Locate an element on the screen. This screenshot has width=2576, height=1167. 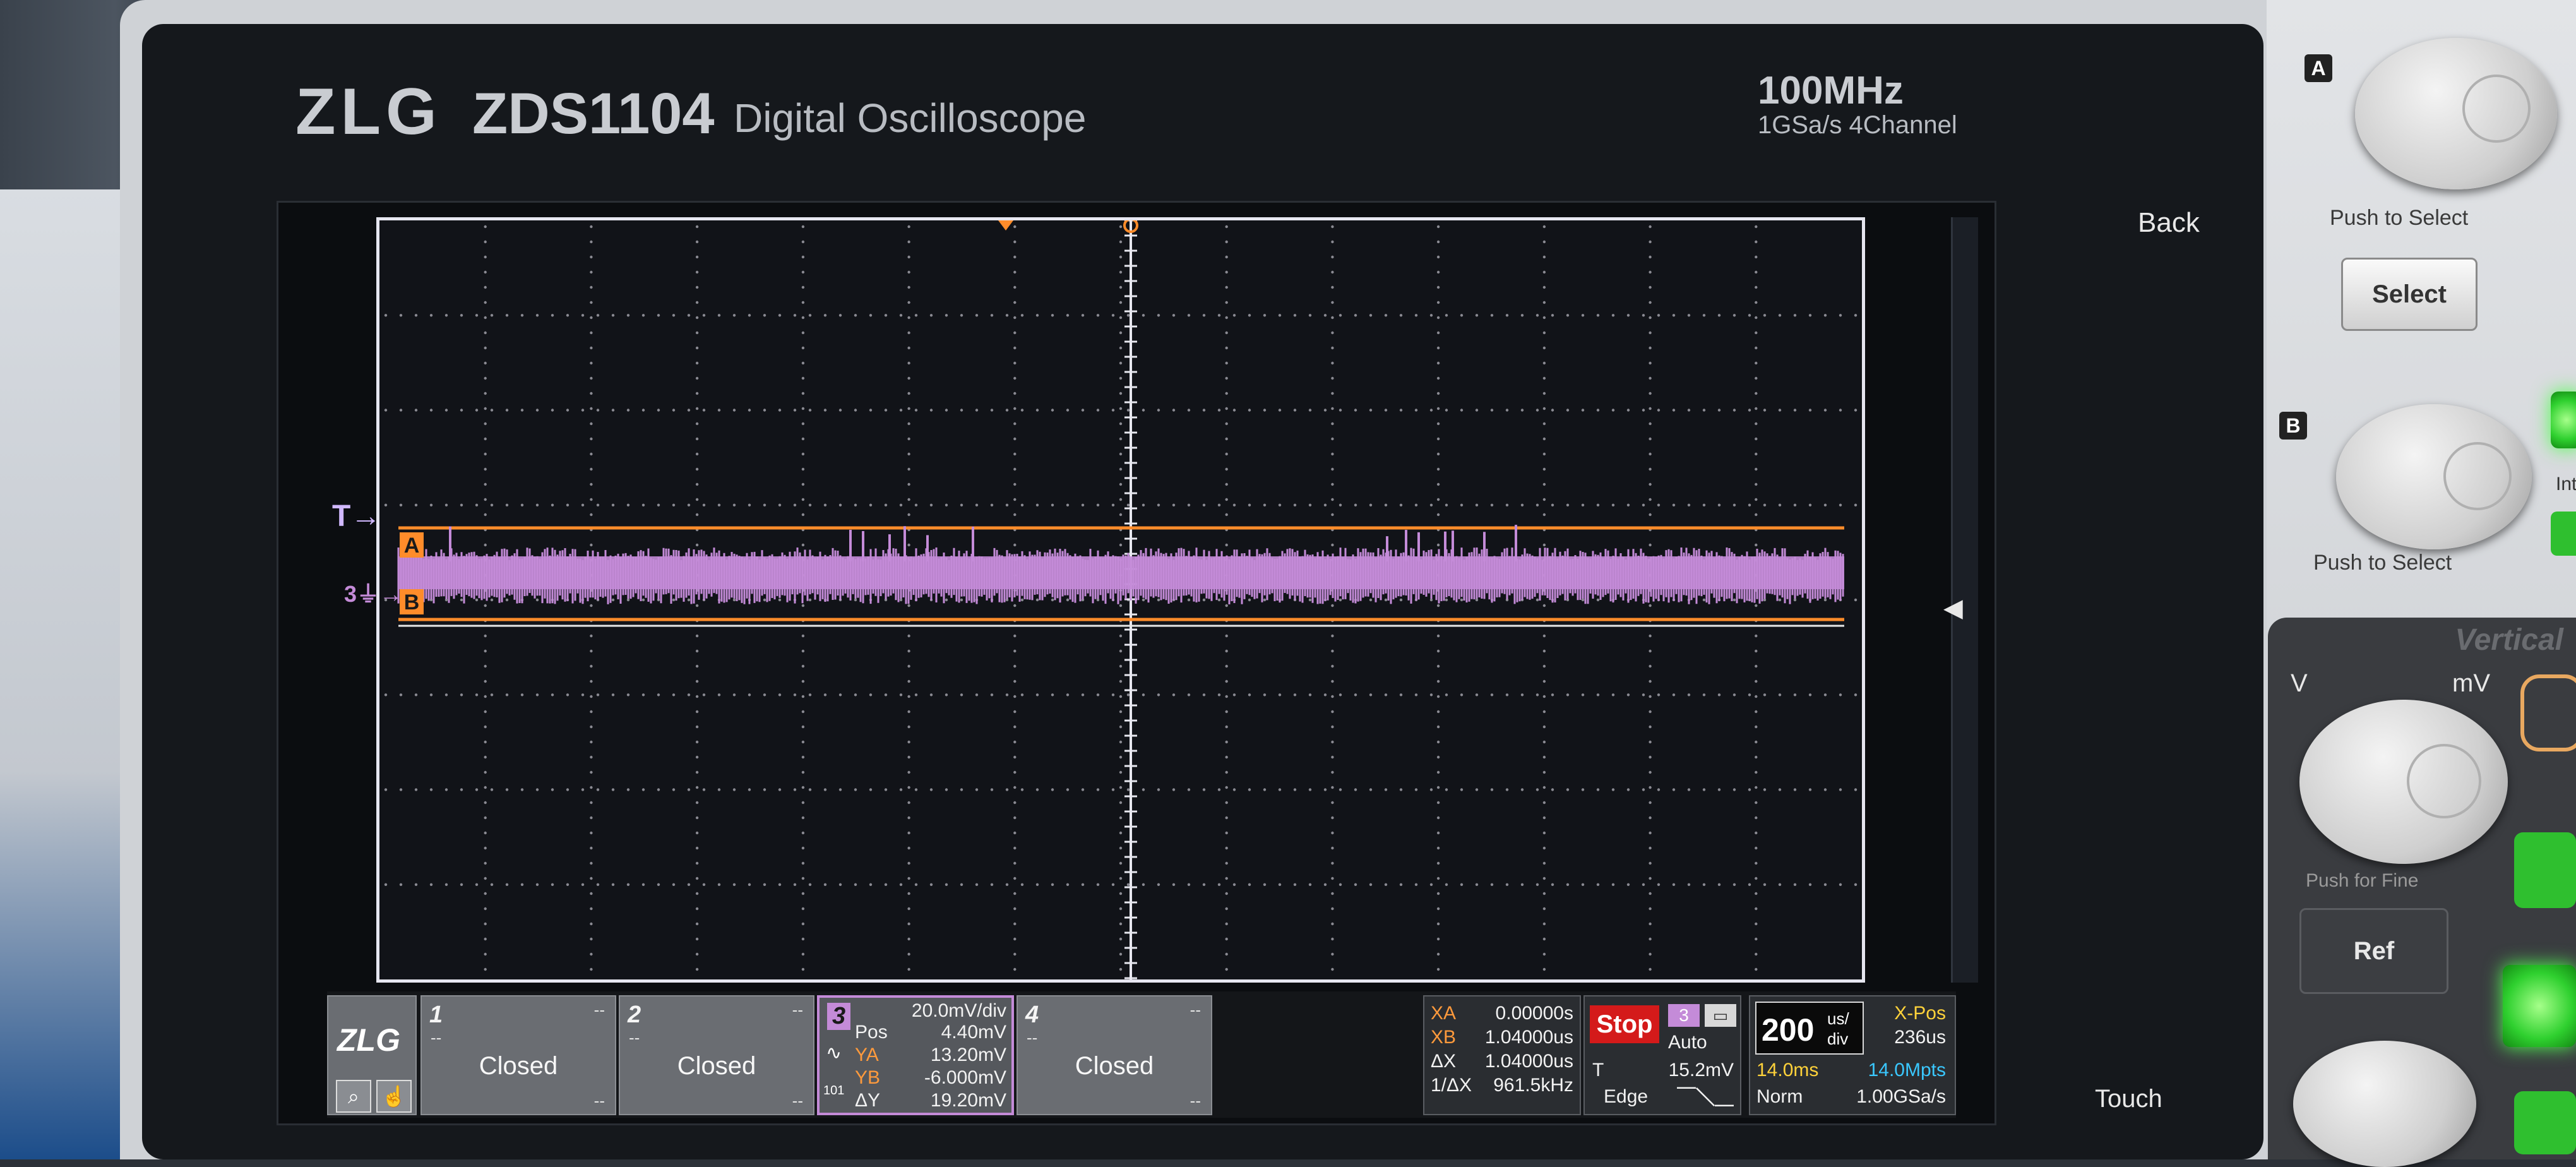
cursor-a-label: A is located at coordinates (412, 546).